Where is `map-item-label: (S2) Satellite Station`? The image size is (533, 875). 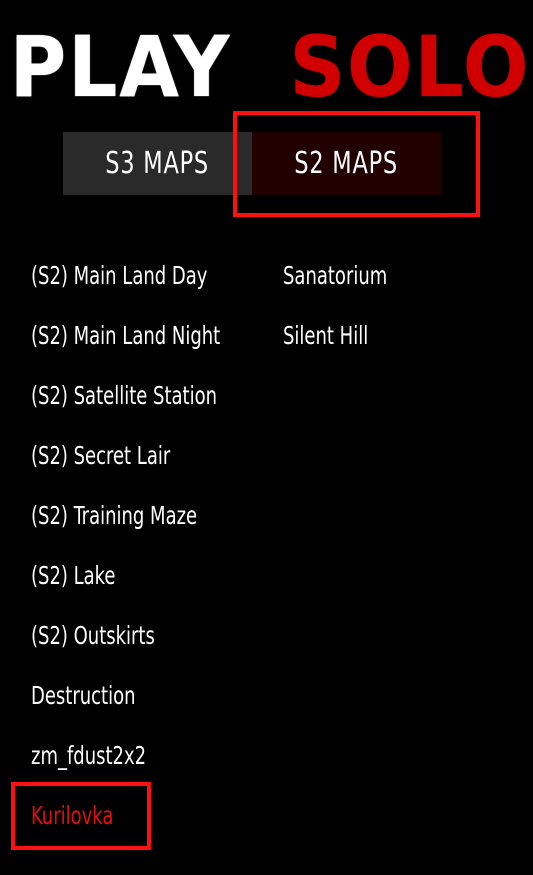
map-item-label: (S2) Satellite Station is located at coordinates (124, 395).